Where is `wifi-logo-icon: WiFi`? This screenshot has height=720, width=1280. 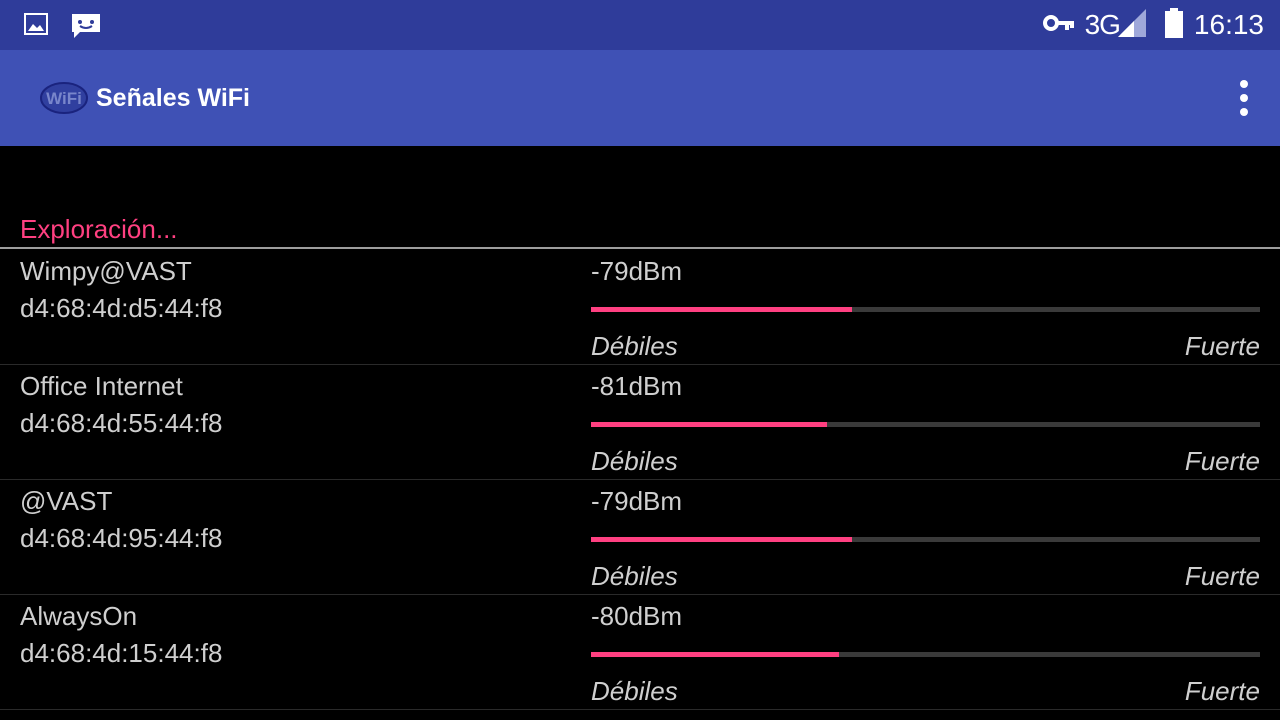
wifi-logo-icon: WiFi is located at coordinates (64, 100).